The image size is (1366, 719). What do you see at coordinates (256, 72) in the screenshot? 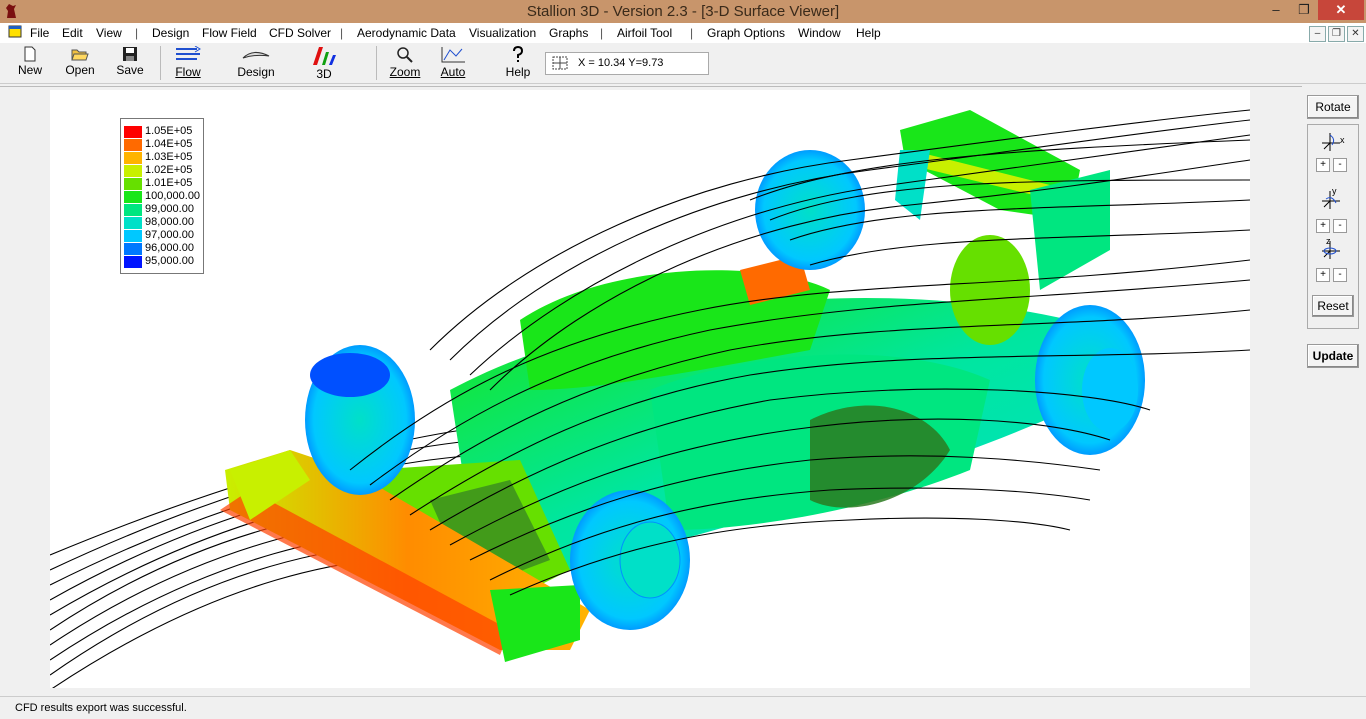
I see `design-label: Design` at bounding box center [256, 72].